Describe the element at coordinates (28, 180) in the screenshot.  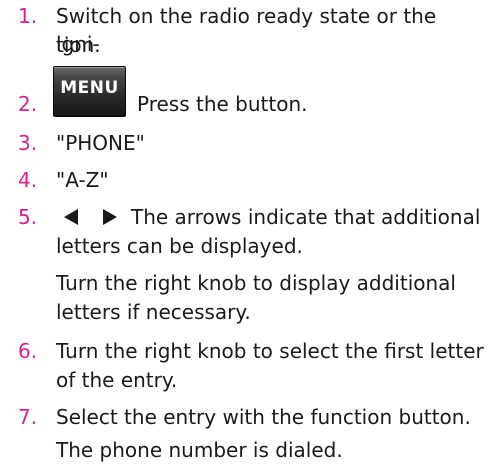
I see `step-number: 4.` at that location.